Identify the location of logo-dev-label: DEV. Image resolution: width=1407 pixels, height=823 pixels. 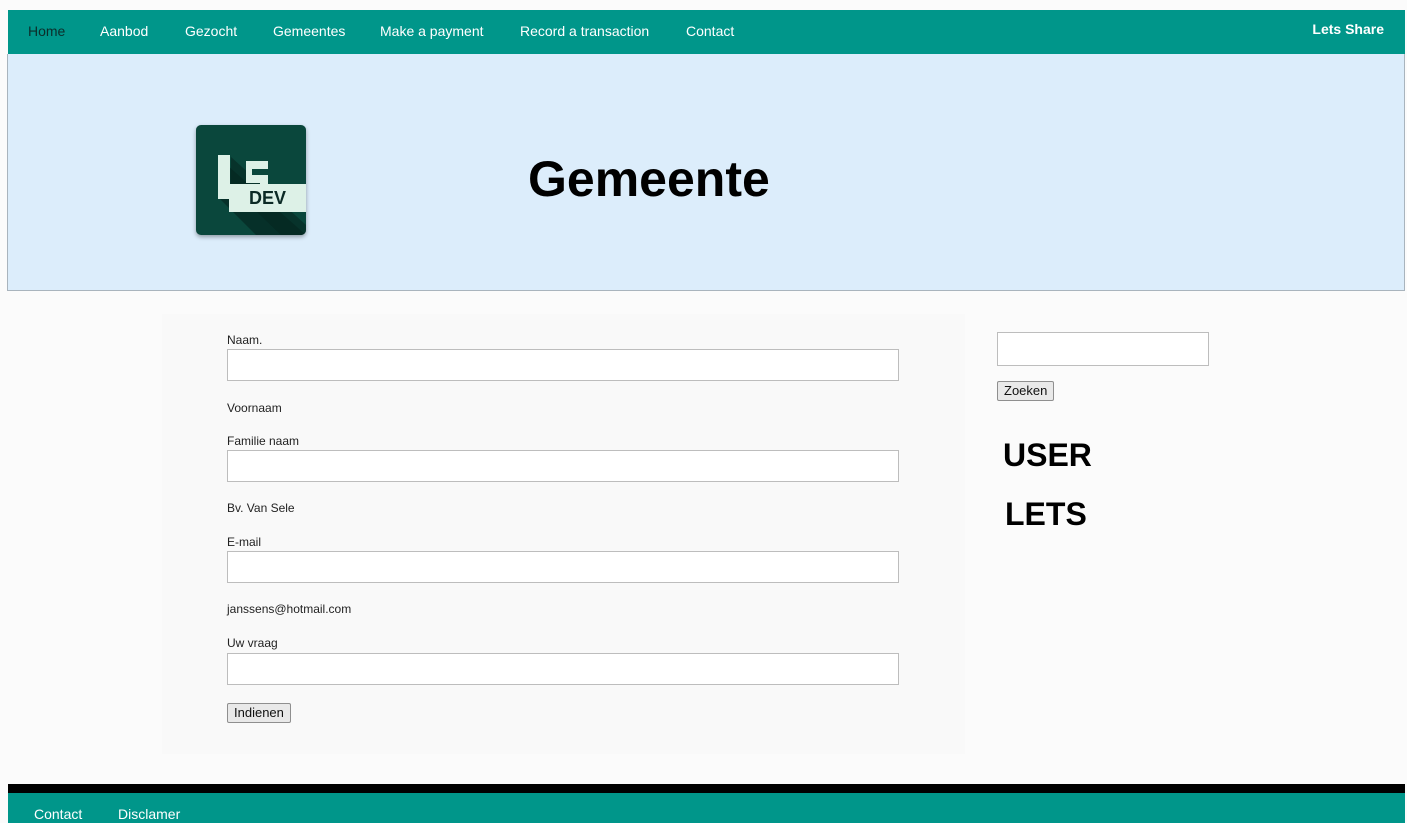
(267, 198).